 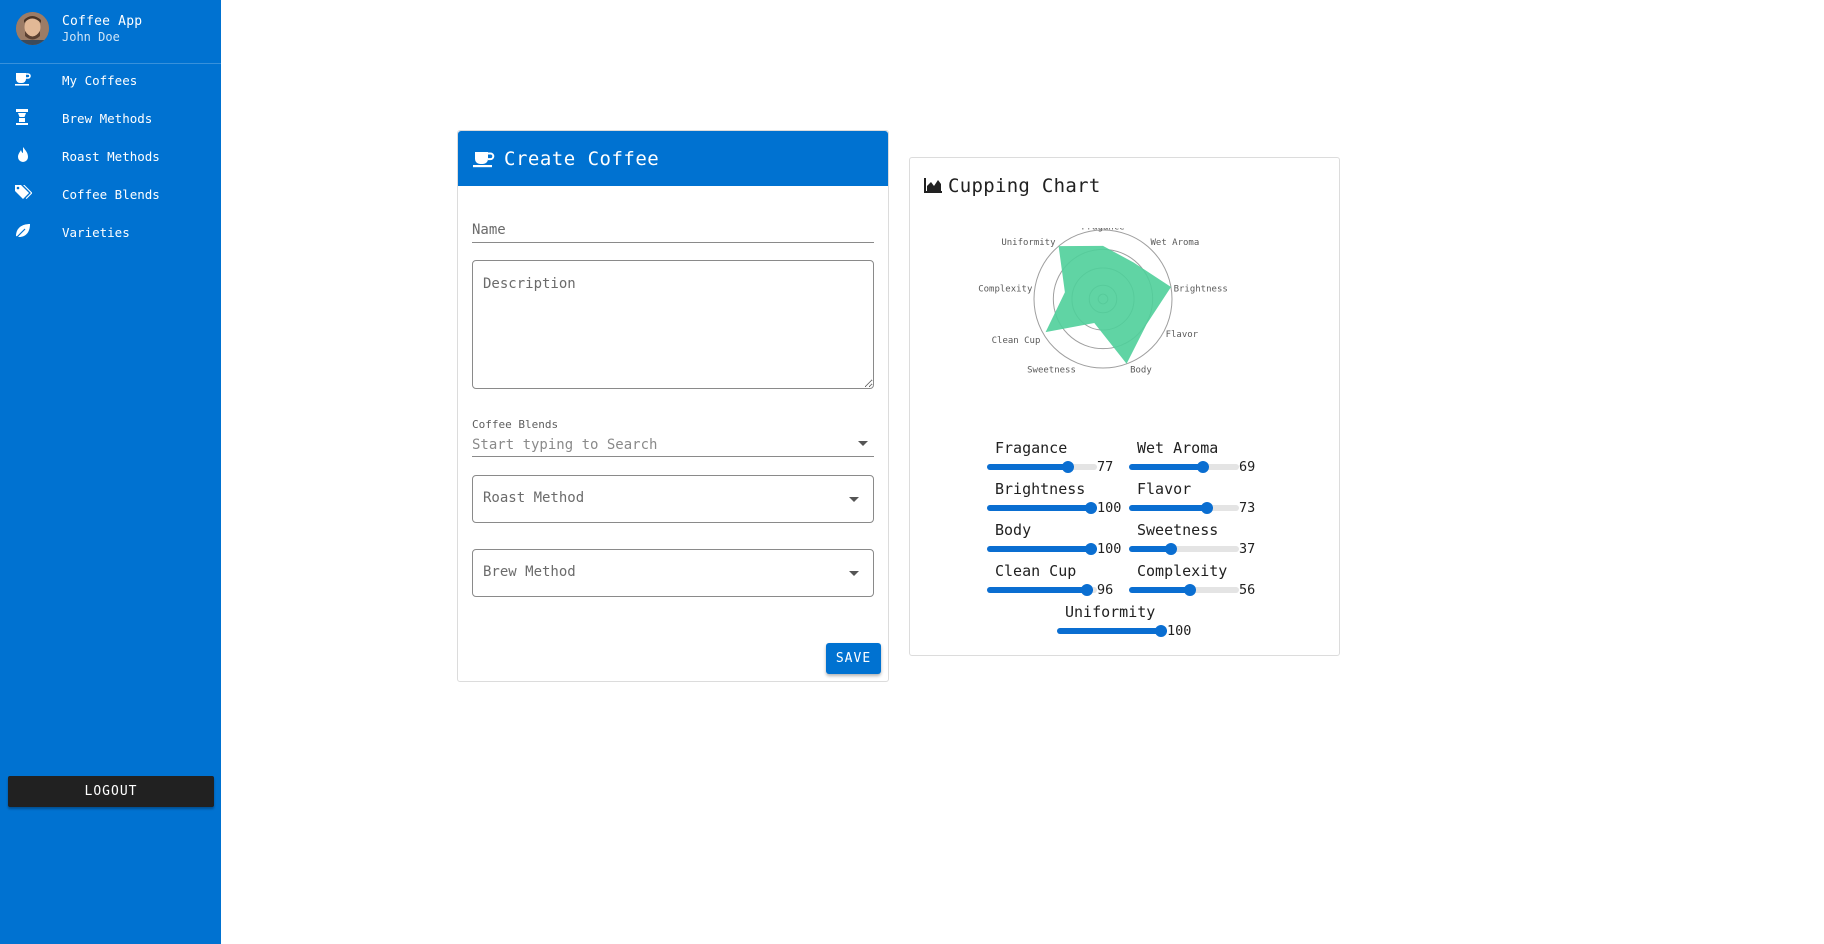 What do you see at coordinates (1024, 186) in the screenshot?
I see `cupping-chart-title: Cupping Chart` at bounding box center [1024, 186].